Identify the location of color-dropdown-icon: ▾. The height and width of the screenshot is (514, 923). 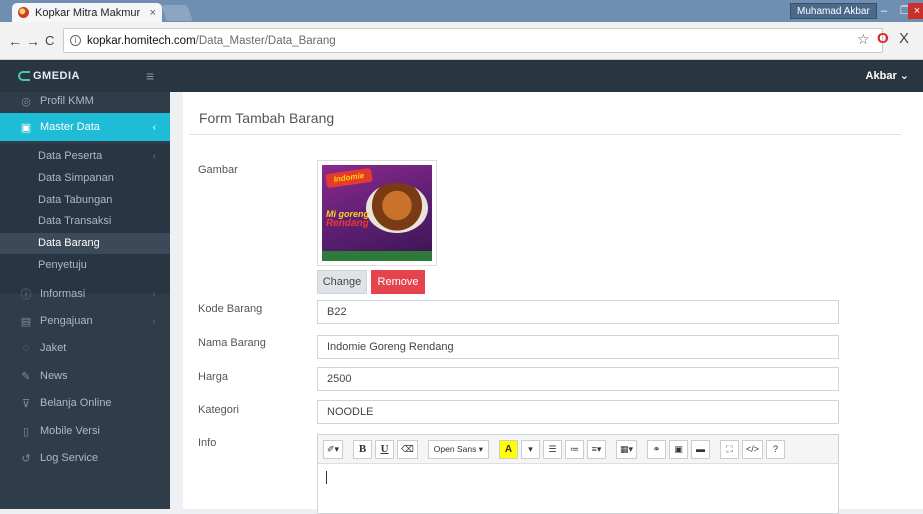
(530, 449).